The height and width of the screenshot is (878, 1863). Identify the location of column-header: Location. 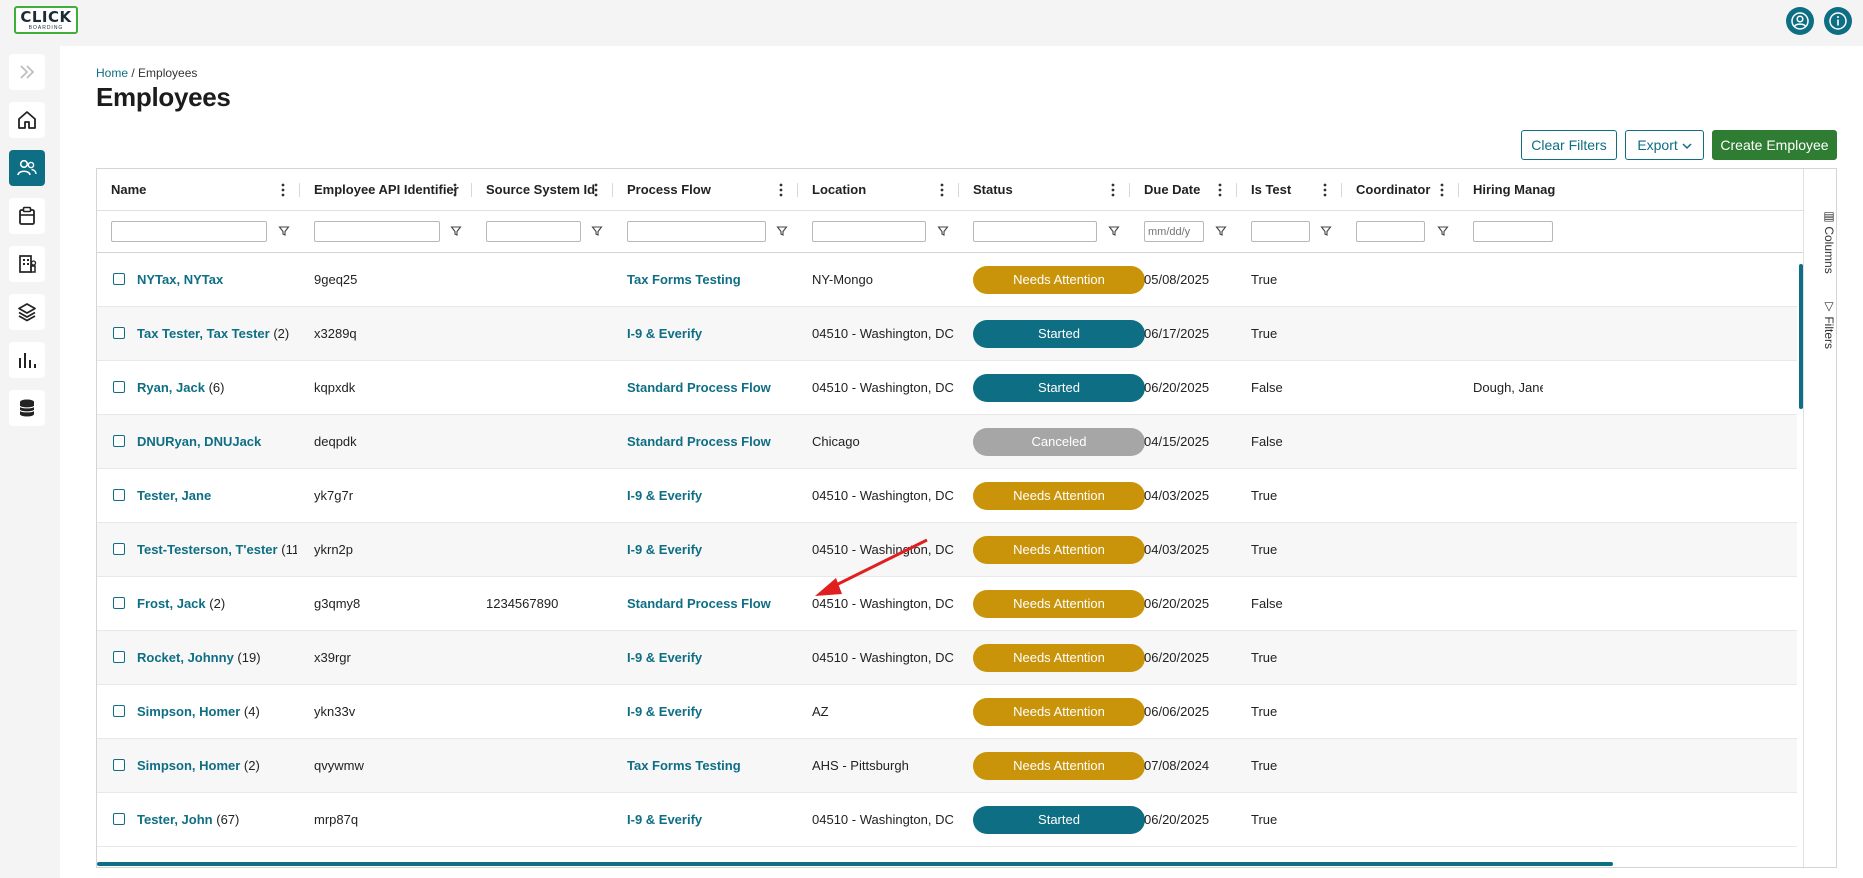
(878, 190).